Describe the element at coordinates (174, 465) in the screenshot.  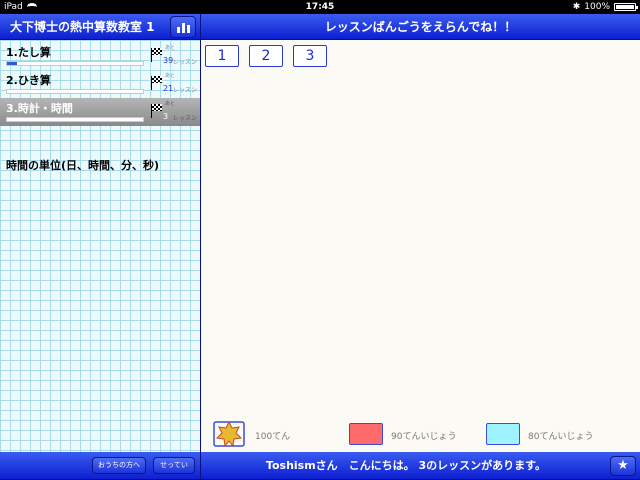
I see `settings-button: せってい` at that location.